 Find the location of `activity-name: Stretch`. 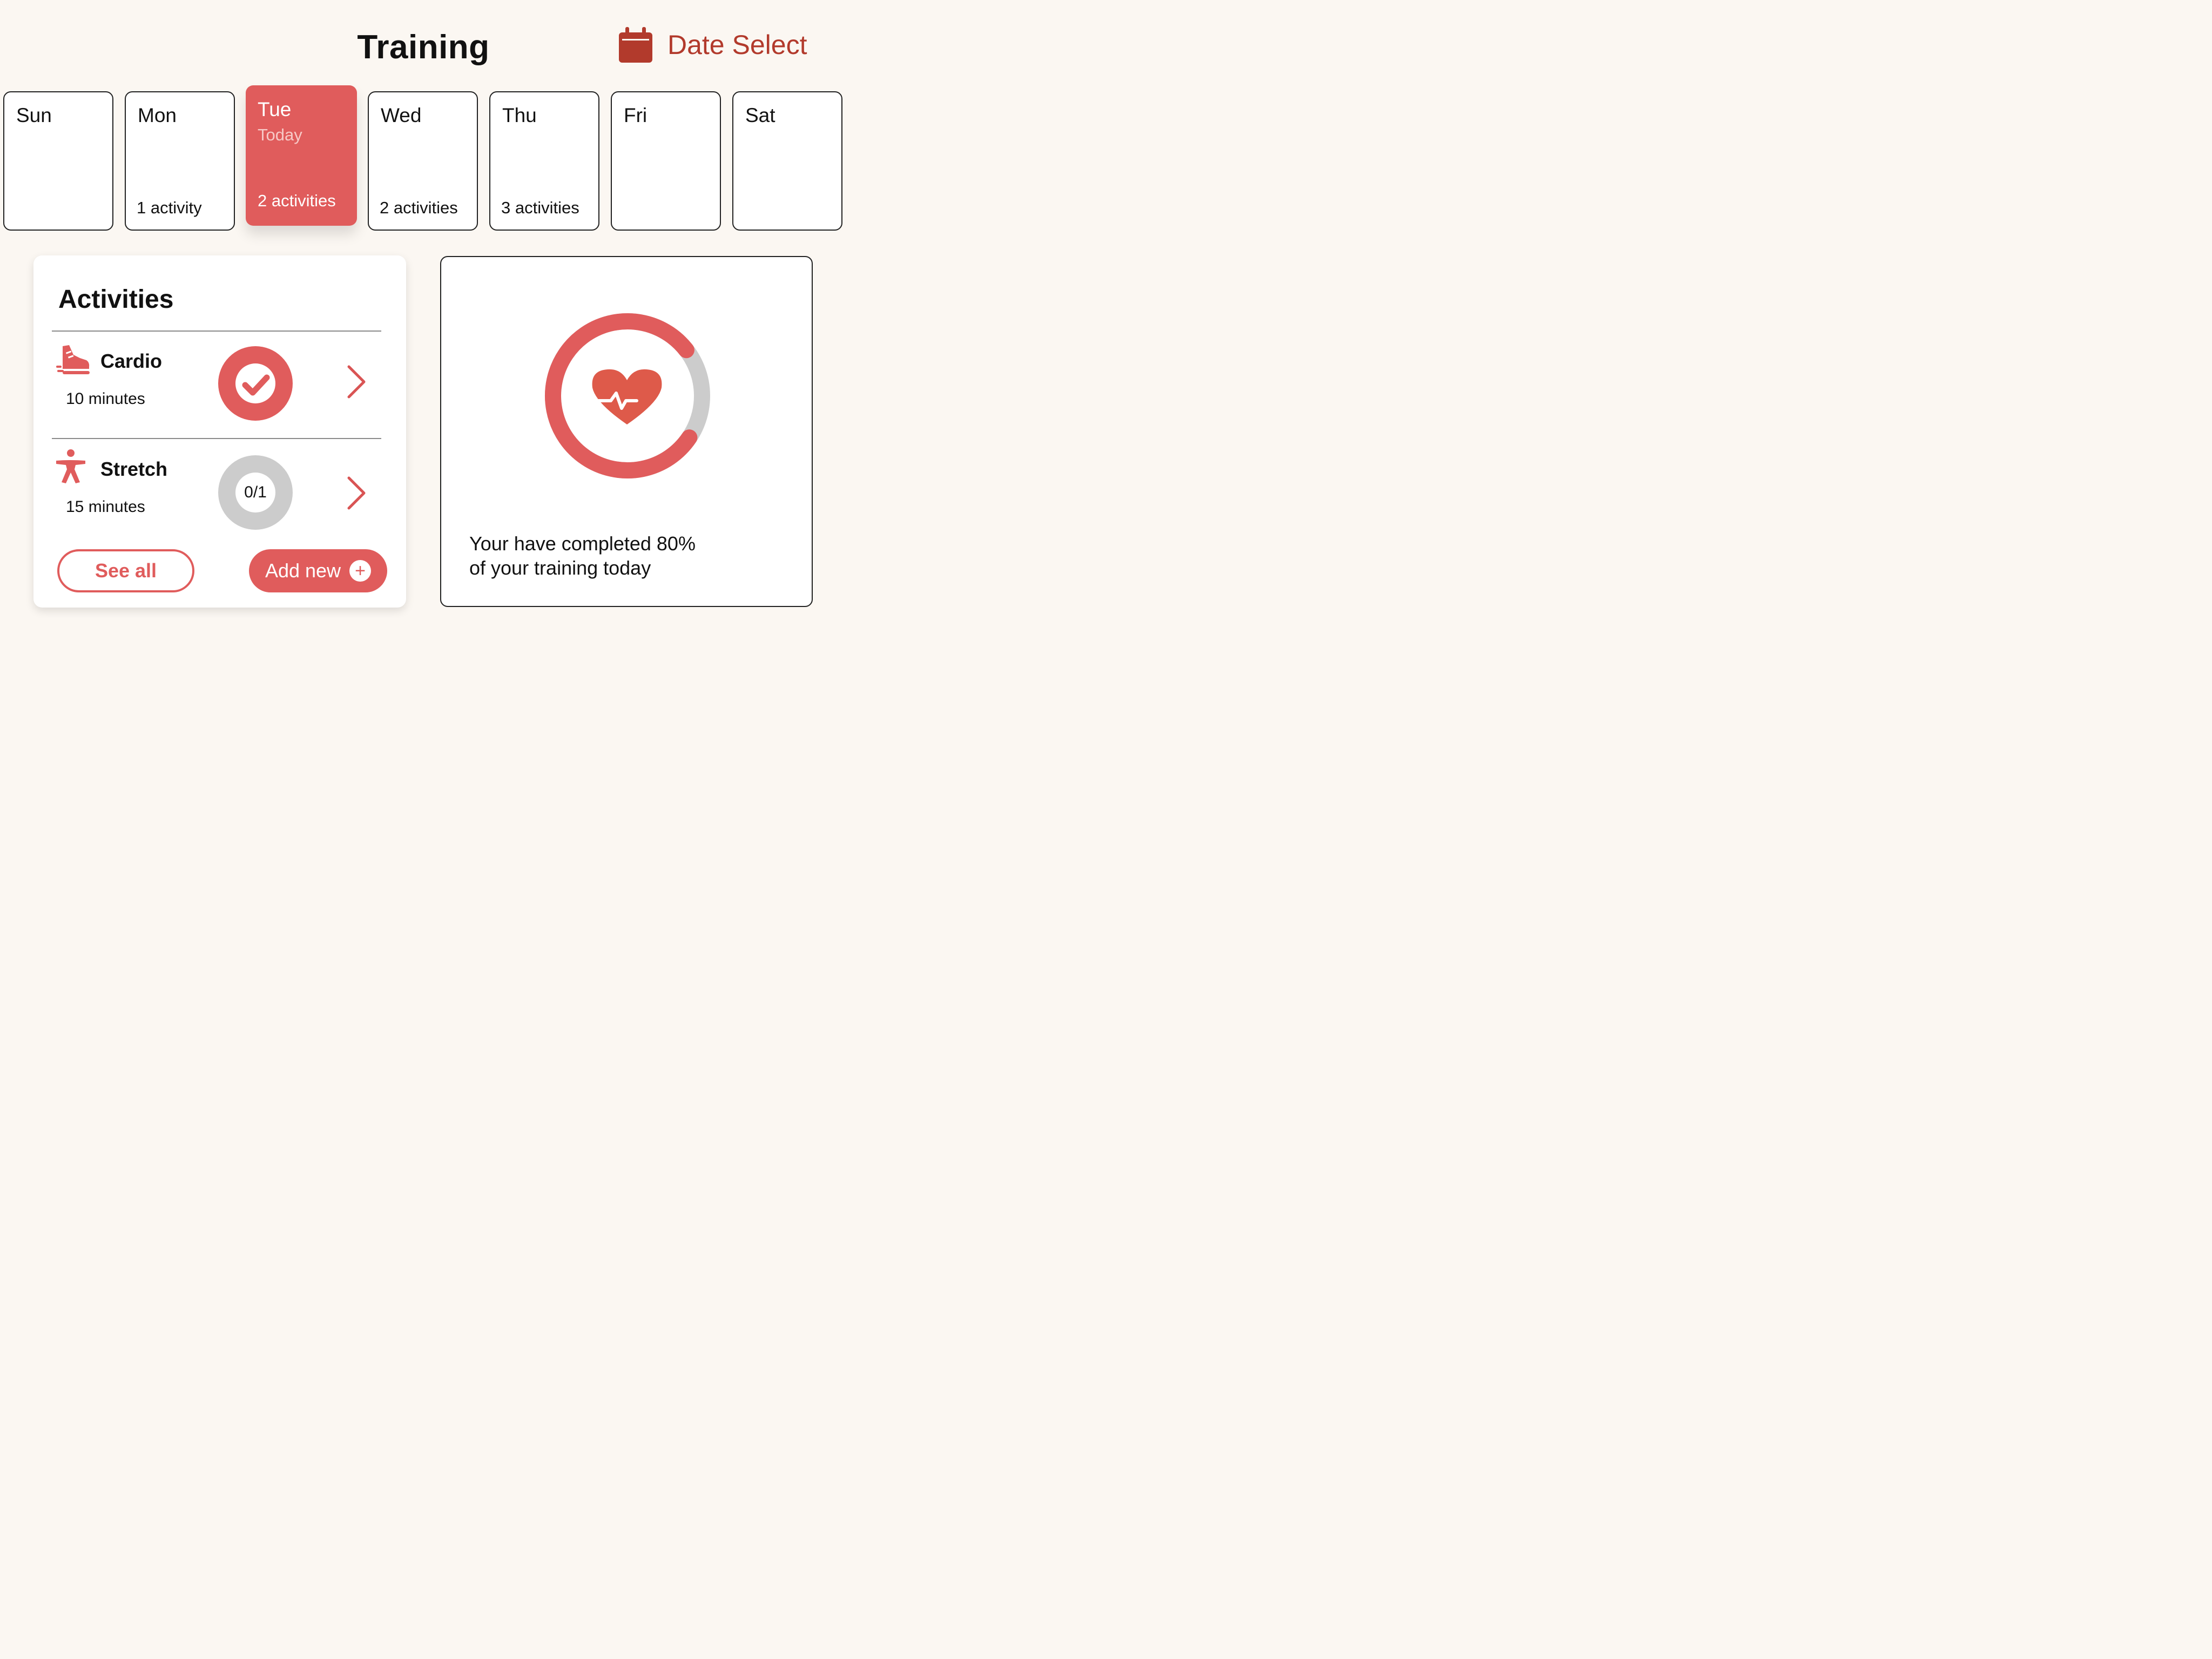

activity-name: Stretch is located at coordinates (134, 469).